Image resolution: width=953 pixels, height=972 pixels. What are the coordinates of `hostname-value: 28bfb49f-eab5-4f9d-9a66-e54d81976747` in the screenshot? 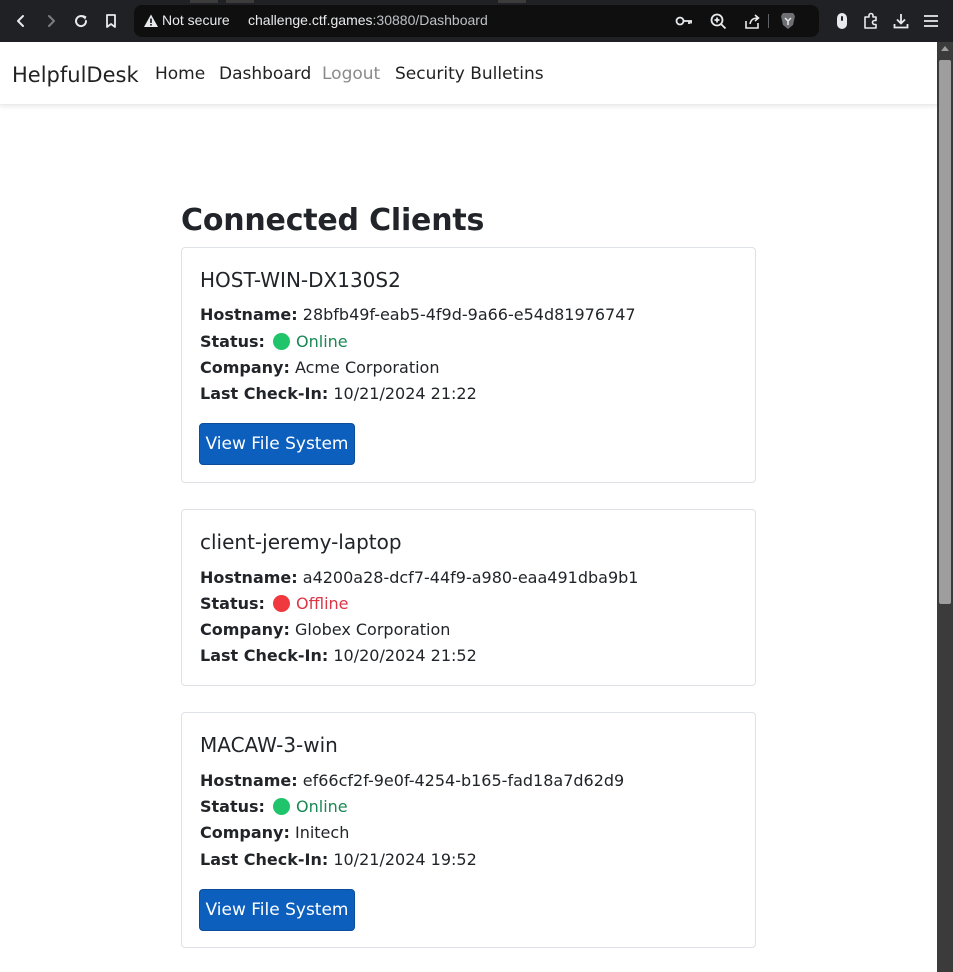 It's located at (469, 314).